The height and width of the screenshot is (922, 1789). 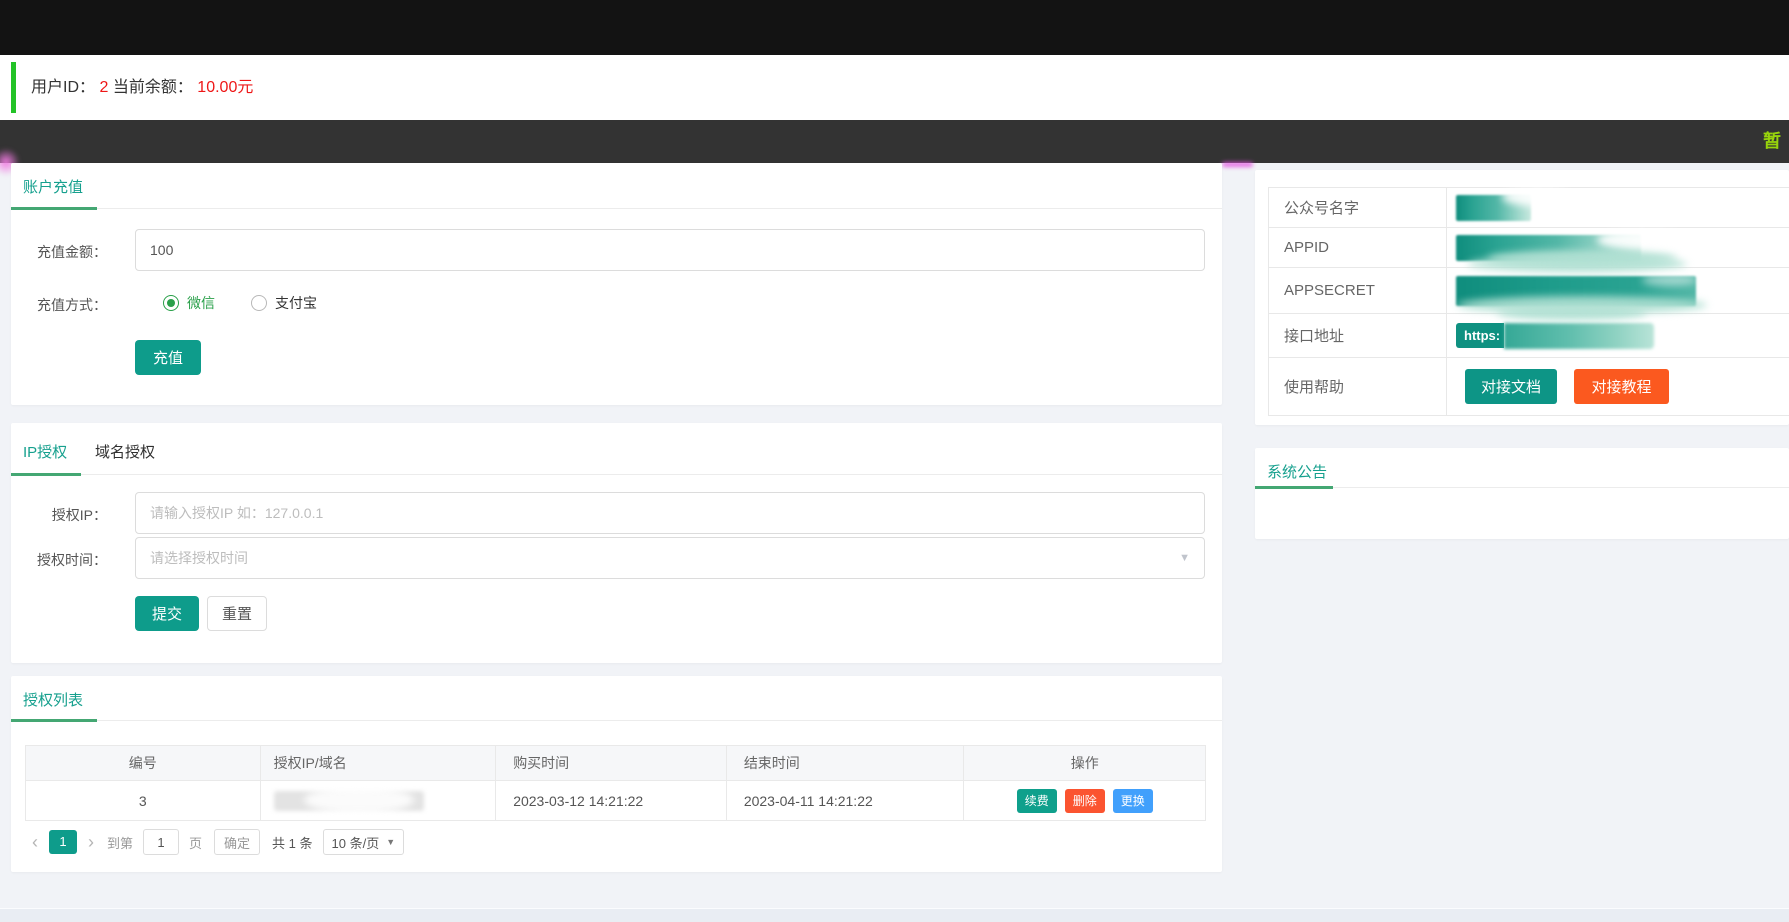 I want to click on auth-ip-label: 授权IP：, so click(x=79, y=515).